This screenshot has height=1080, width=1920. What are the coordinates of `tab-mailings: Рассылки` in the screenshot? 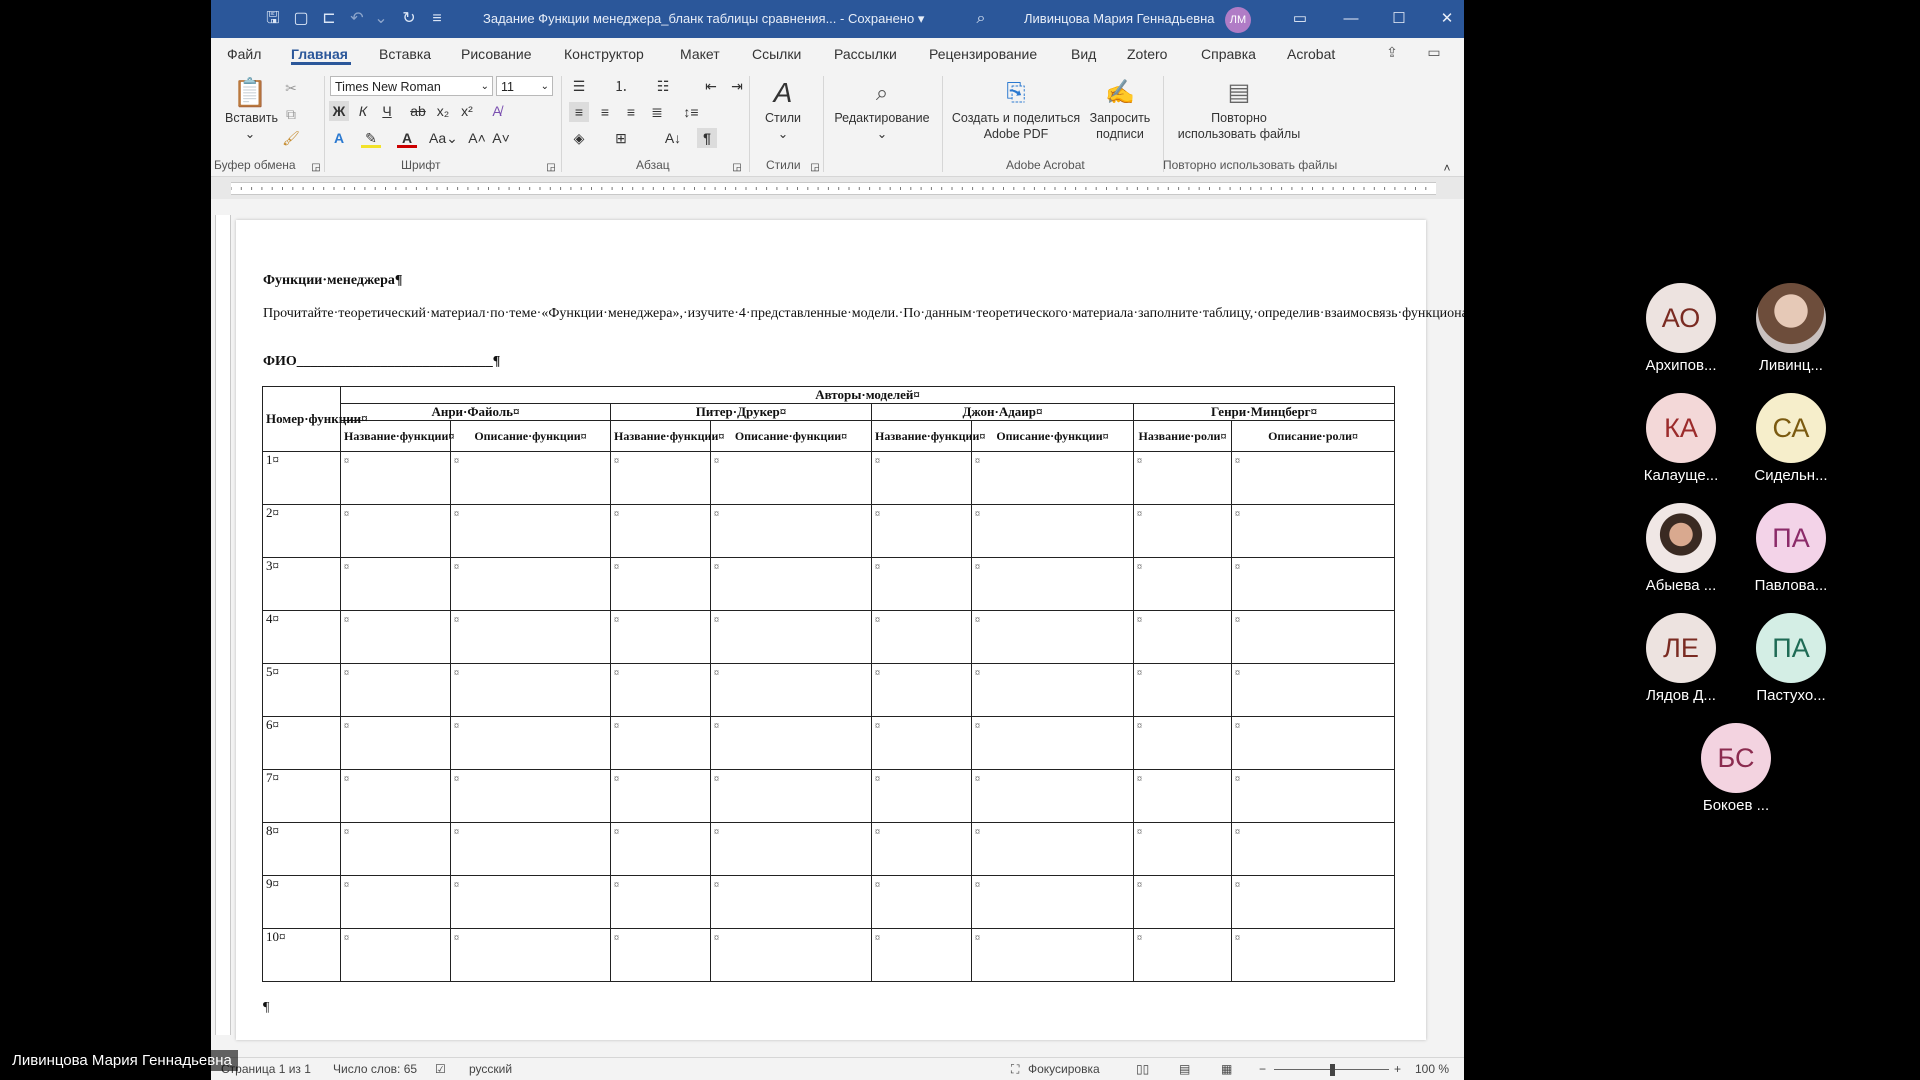 It's located at (865, 54).